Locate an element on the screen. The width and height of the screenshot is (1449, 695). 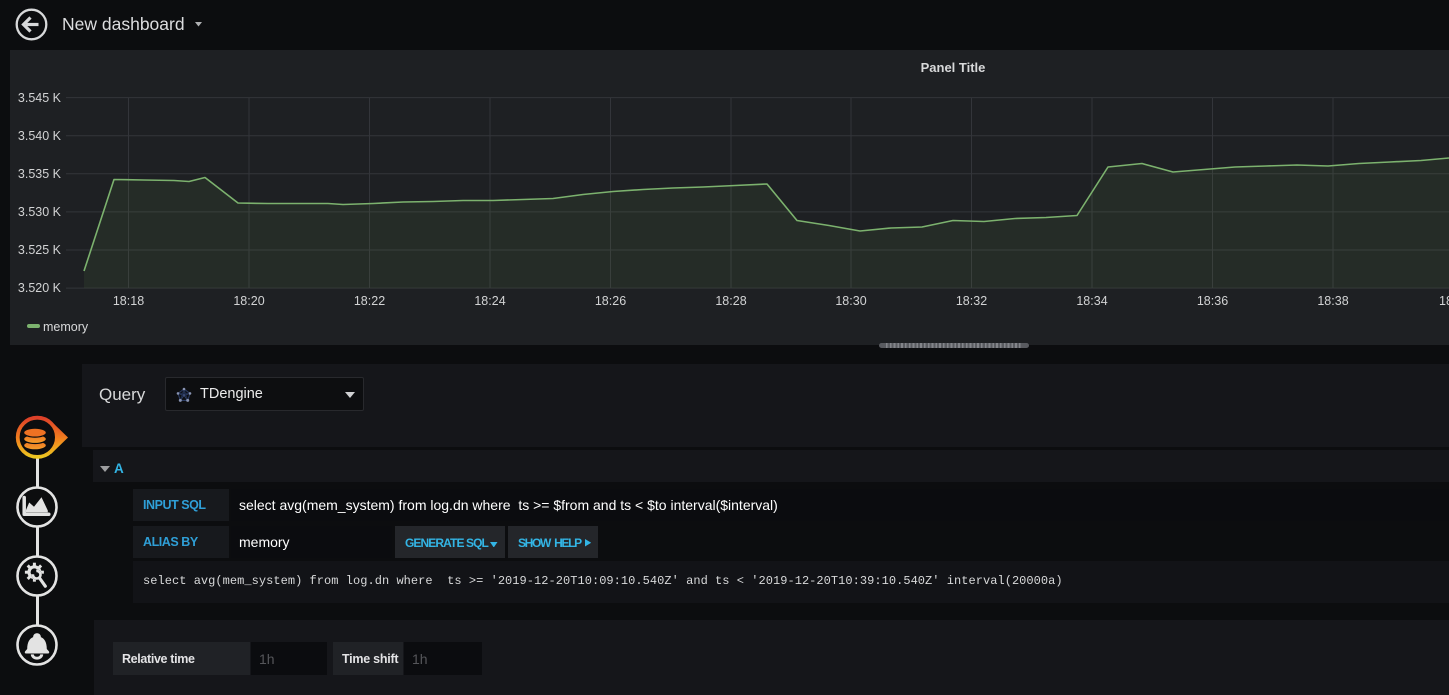
svg-text: 18:30 is located at coordinates (850, 301).